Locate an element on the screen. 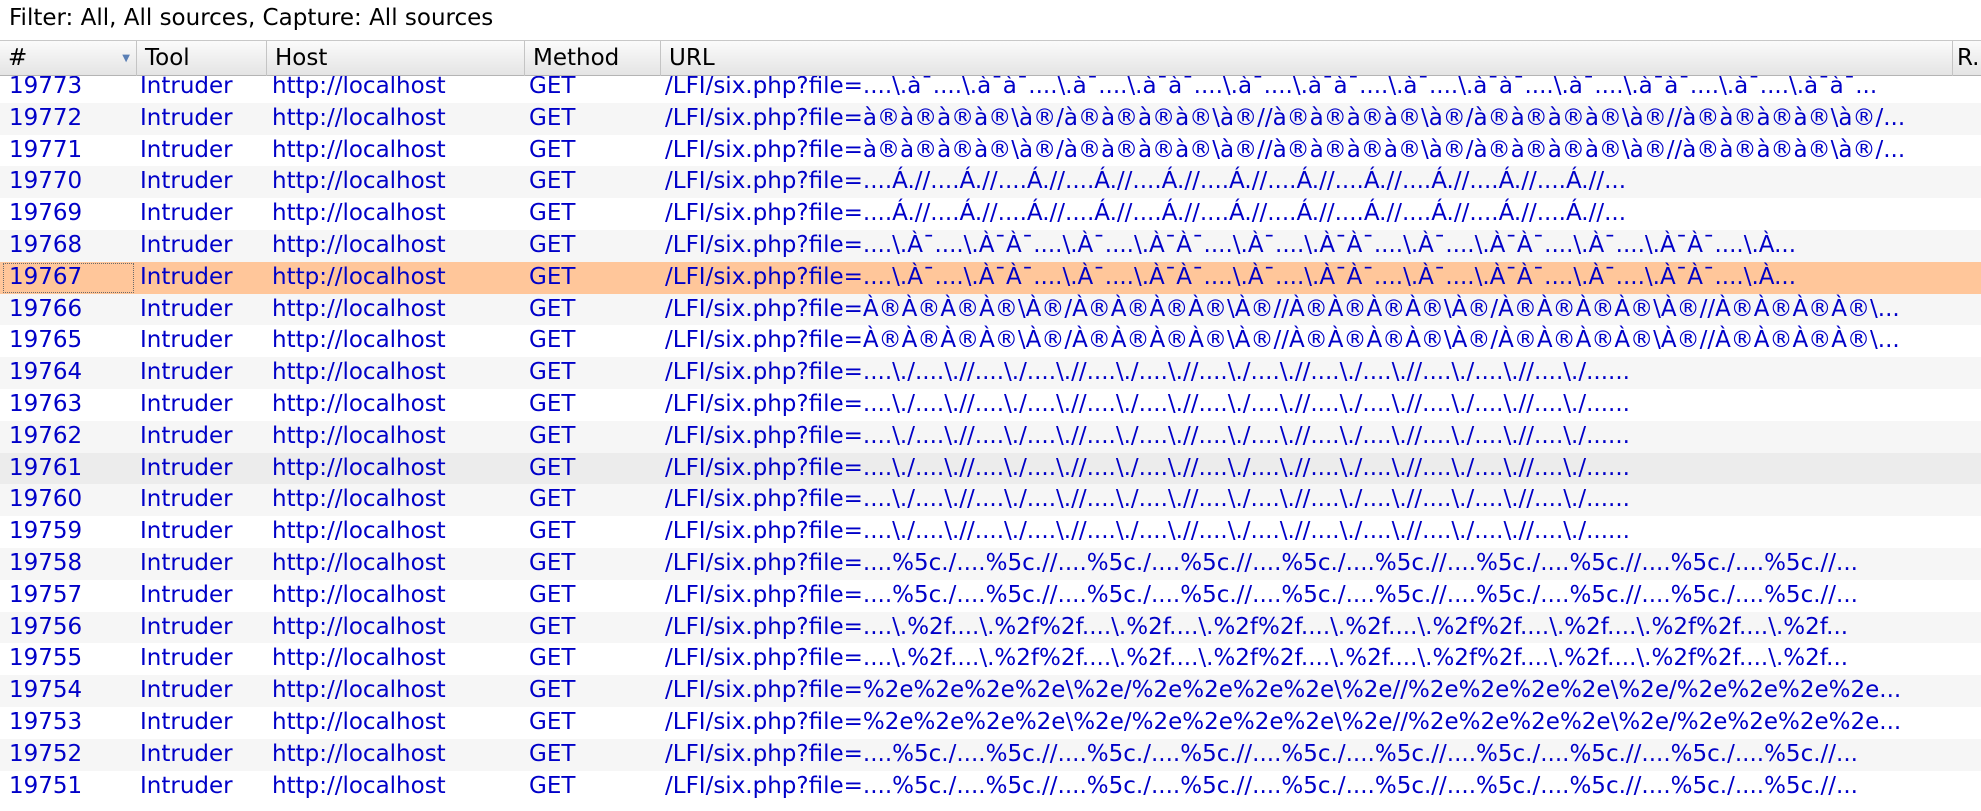  column-header-extra-label: R. is located at coordinates (1968, 58).